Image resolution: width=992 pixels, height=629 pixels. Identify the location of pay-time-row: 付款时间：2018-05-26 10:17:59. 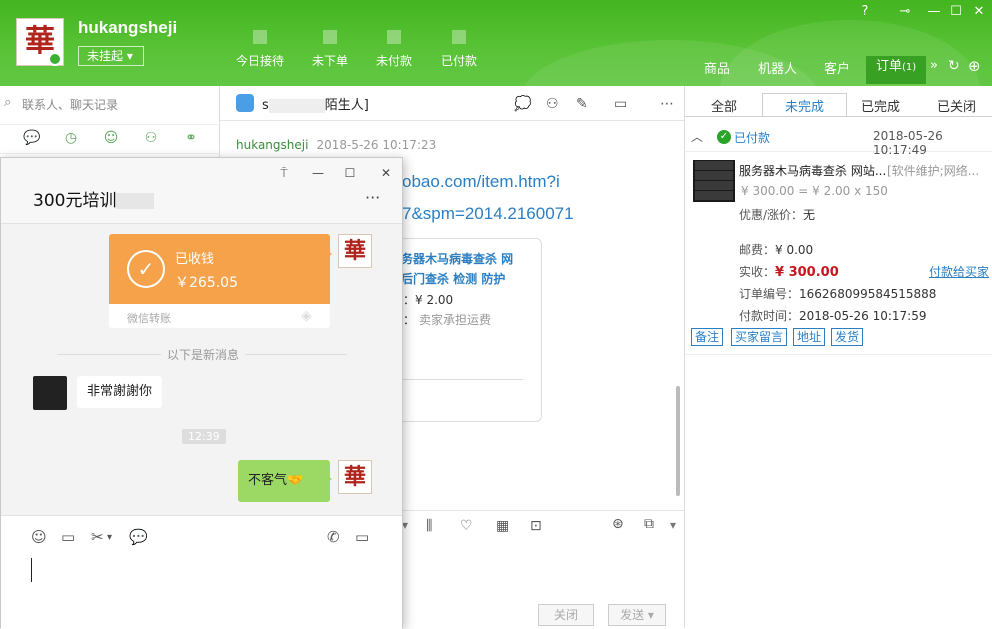
(833, 316).